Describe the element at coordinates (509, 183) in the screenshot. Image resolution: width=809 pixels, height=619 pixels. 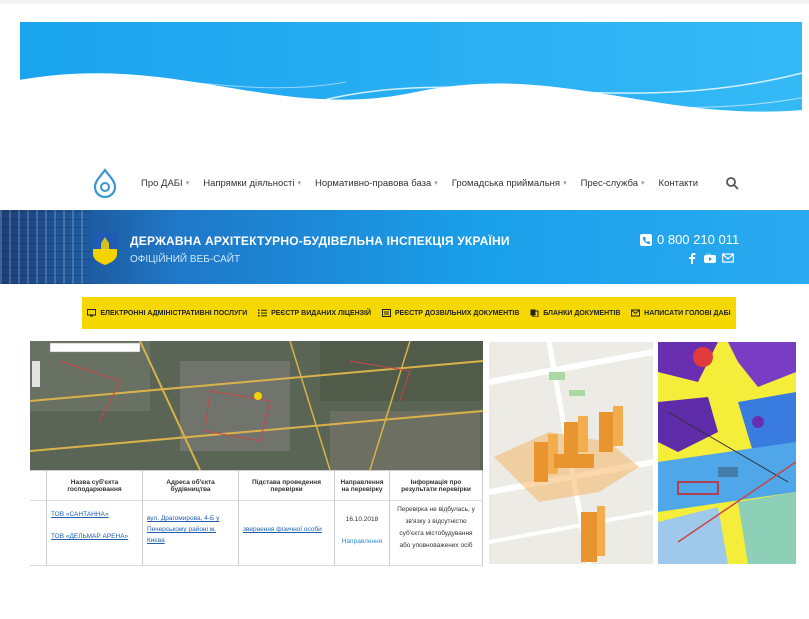
I see `nav-item-public-reception: Громадська приймальня ▾` at that location.